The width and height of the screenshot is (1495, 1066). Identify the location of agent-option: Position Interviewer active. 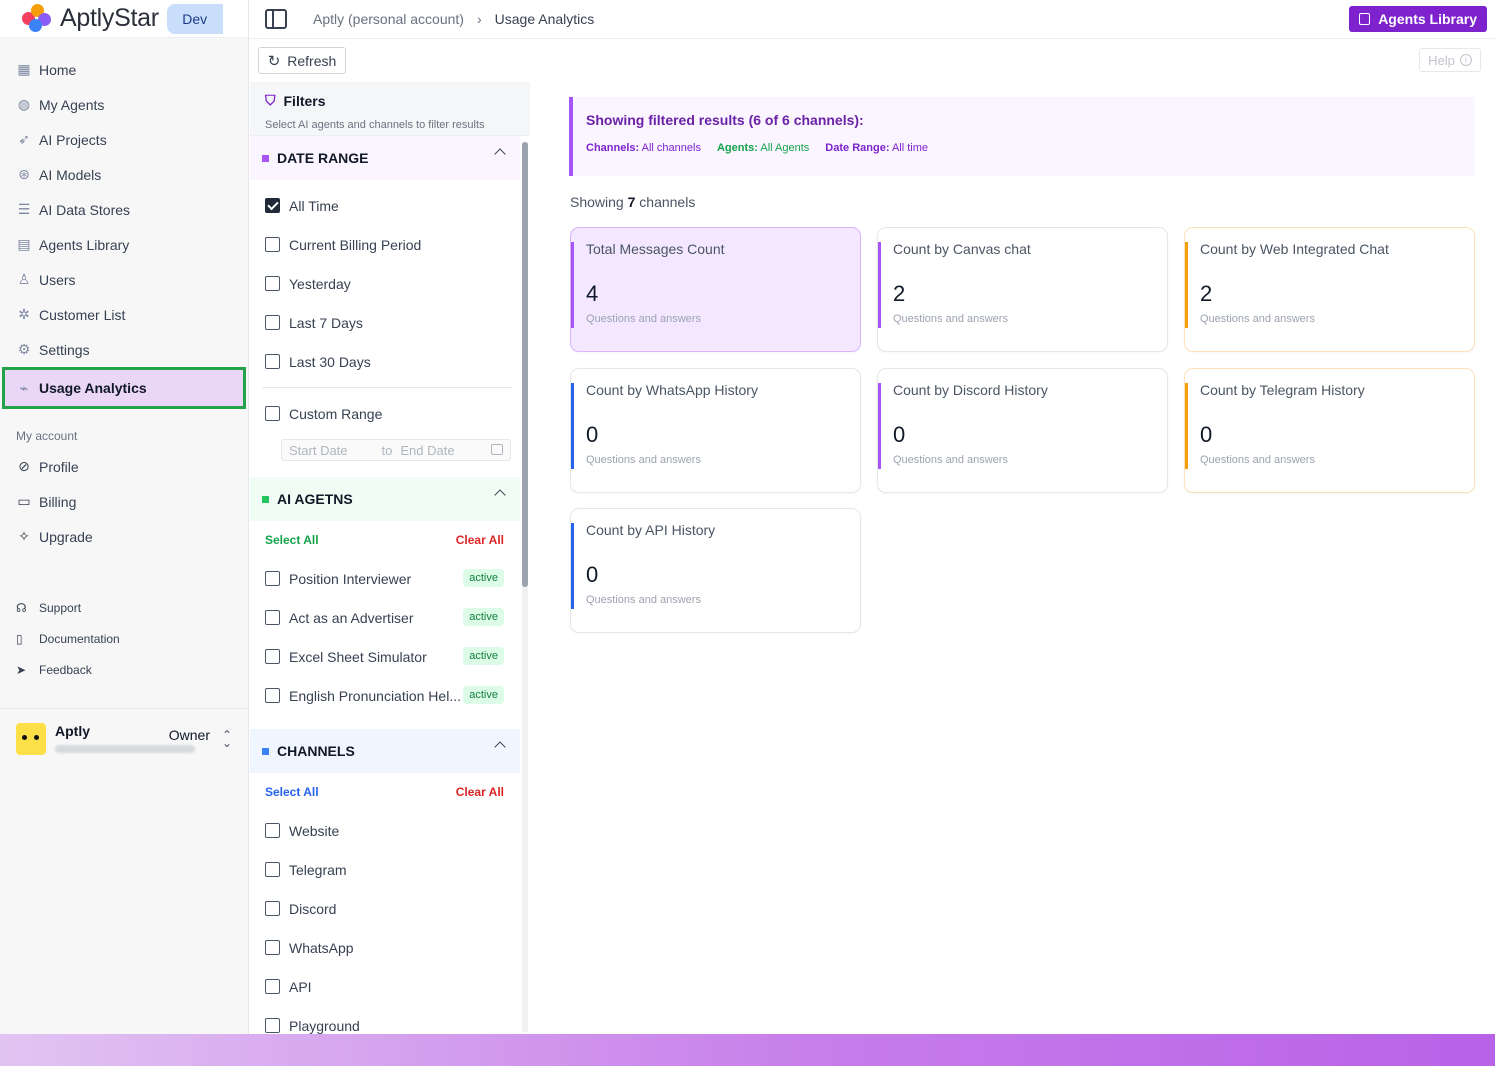
(385, 578).